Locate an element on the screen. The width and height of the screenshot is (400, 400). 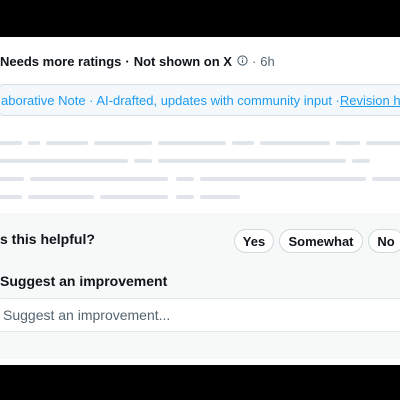
note-age: 6h is located at coordinates (267, 61).